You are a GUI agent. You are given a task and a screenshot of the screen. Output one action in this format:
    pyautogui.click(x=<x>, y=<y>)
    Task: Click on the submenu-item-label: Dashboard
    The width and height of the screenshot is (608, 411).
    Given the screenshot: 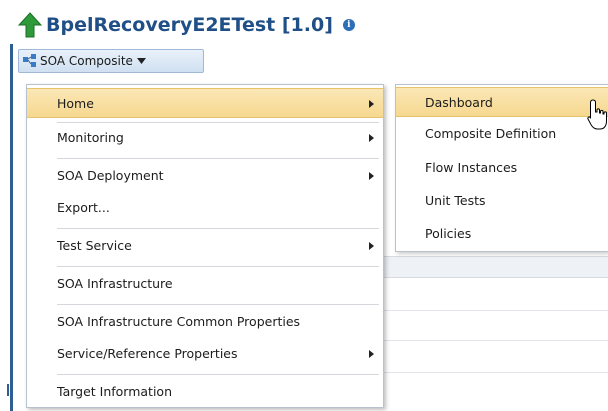 What is the action you would take?
    pyautogui.click(x=459, y=102)
    